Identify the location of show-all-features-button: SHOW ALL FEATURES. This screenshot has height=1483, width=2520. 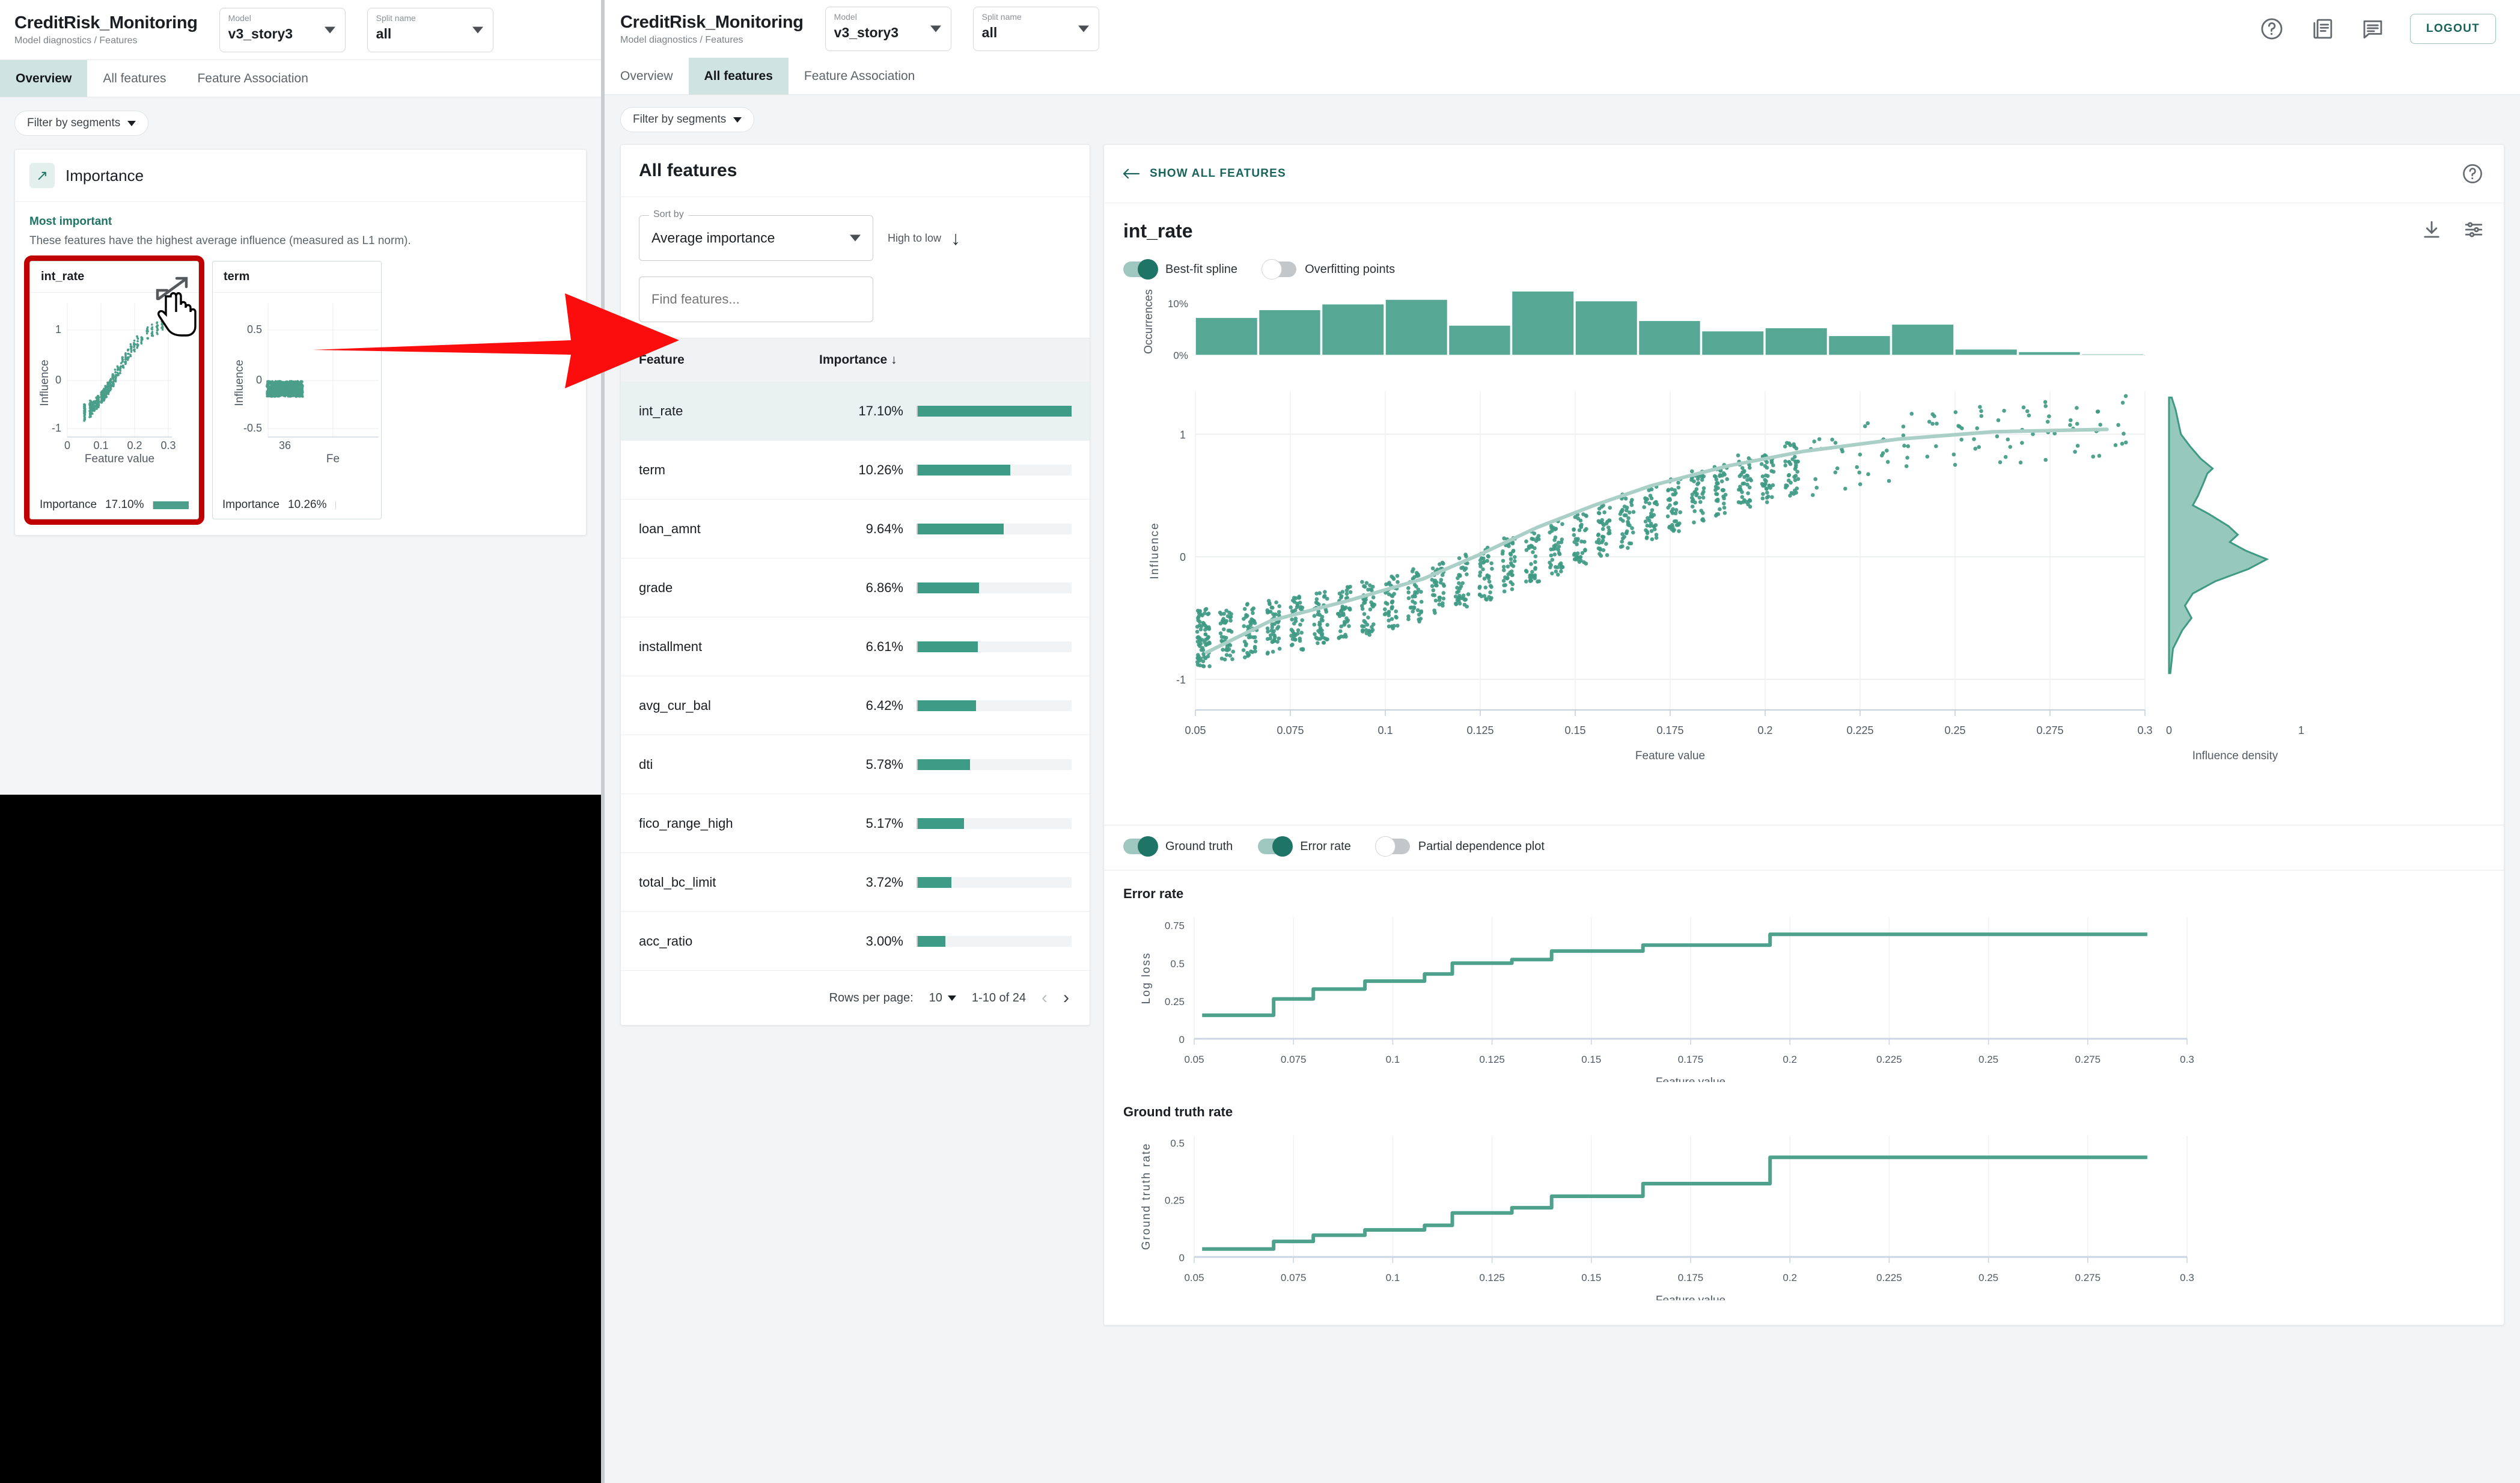
(1204, 173).